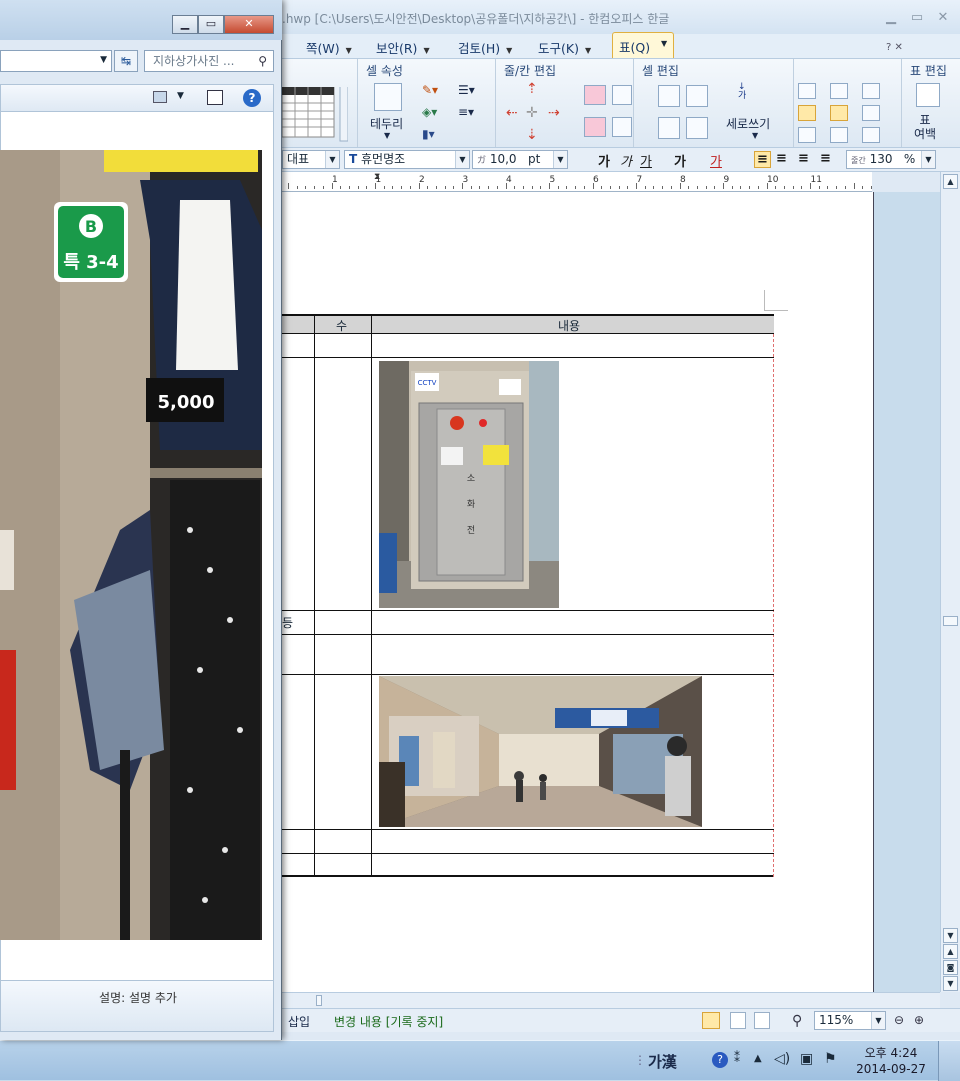  I want to click on split-cells-icon, so click(697, 96).